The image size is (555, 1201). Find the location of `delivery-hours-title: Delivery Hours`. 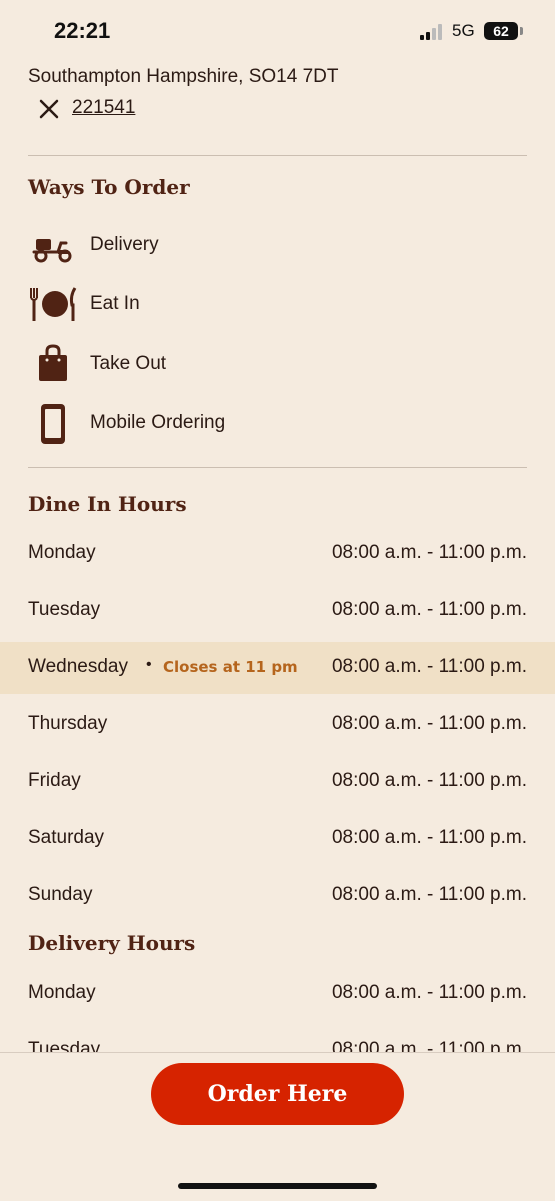

delivery-hours-title: Delivery Hours is located at coordinates (112, 943).